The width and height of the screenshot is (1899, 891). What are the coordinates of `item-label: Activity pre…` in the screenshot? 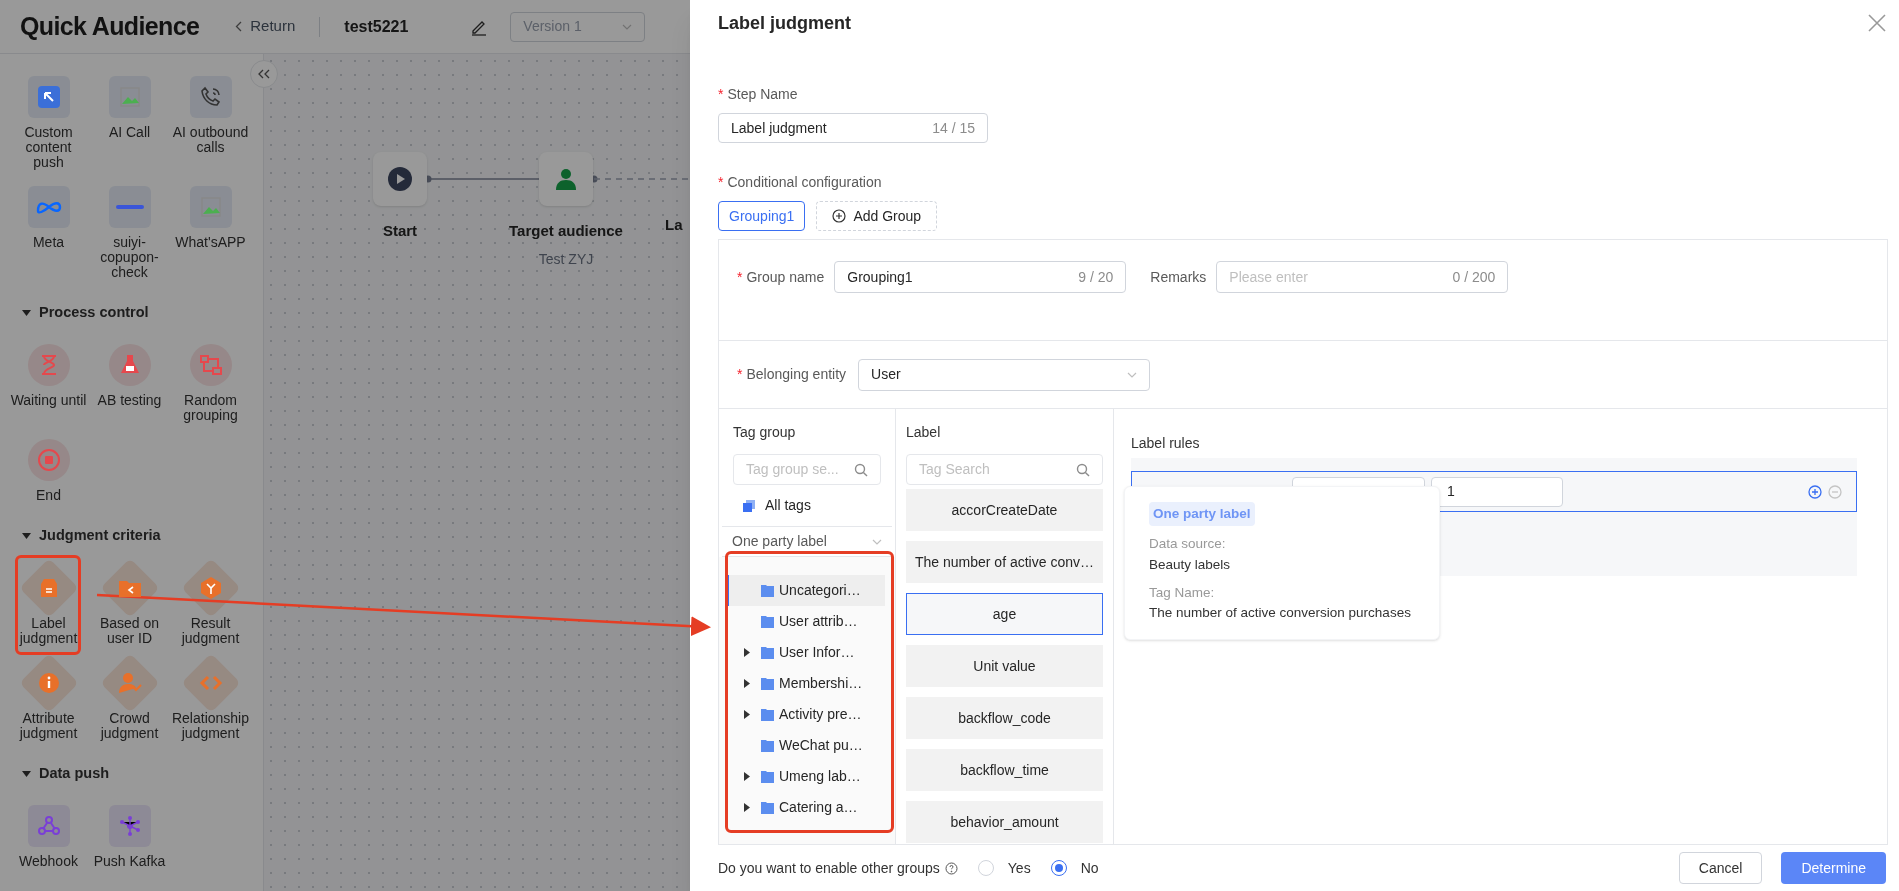 It's located at (820, 714).